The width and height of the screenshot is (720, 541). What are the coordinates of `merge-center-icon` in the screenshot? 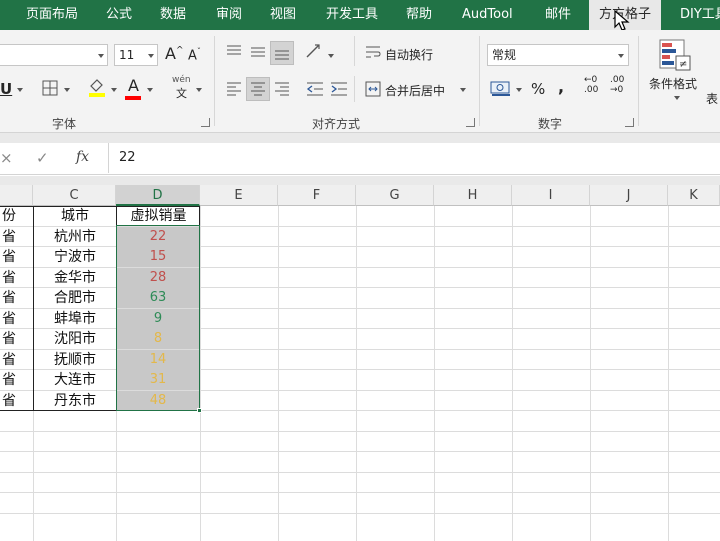 It's located at (373, 89).